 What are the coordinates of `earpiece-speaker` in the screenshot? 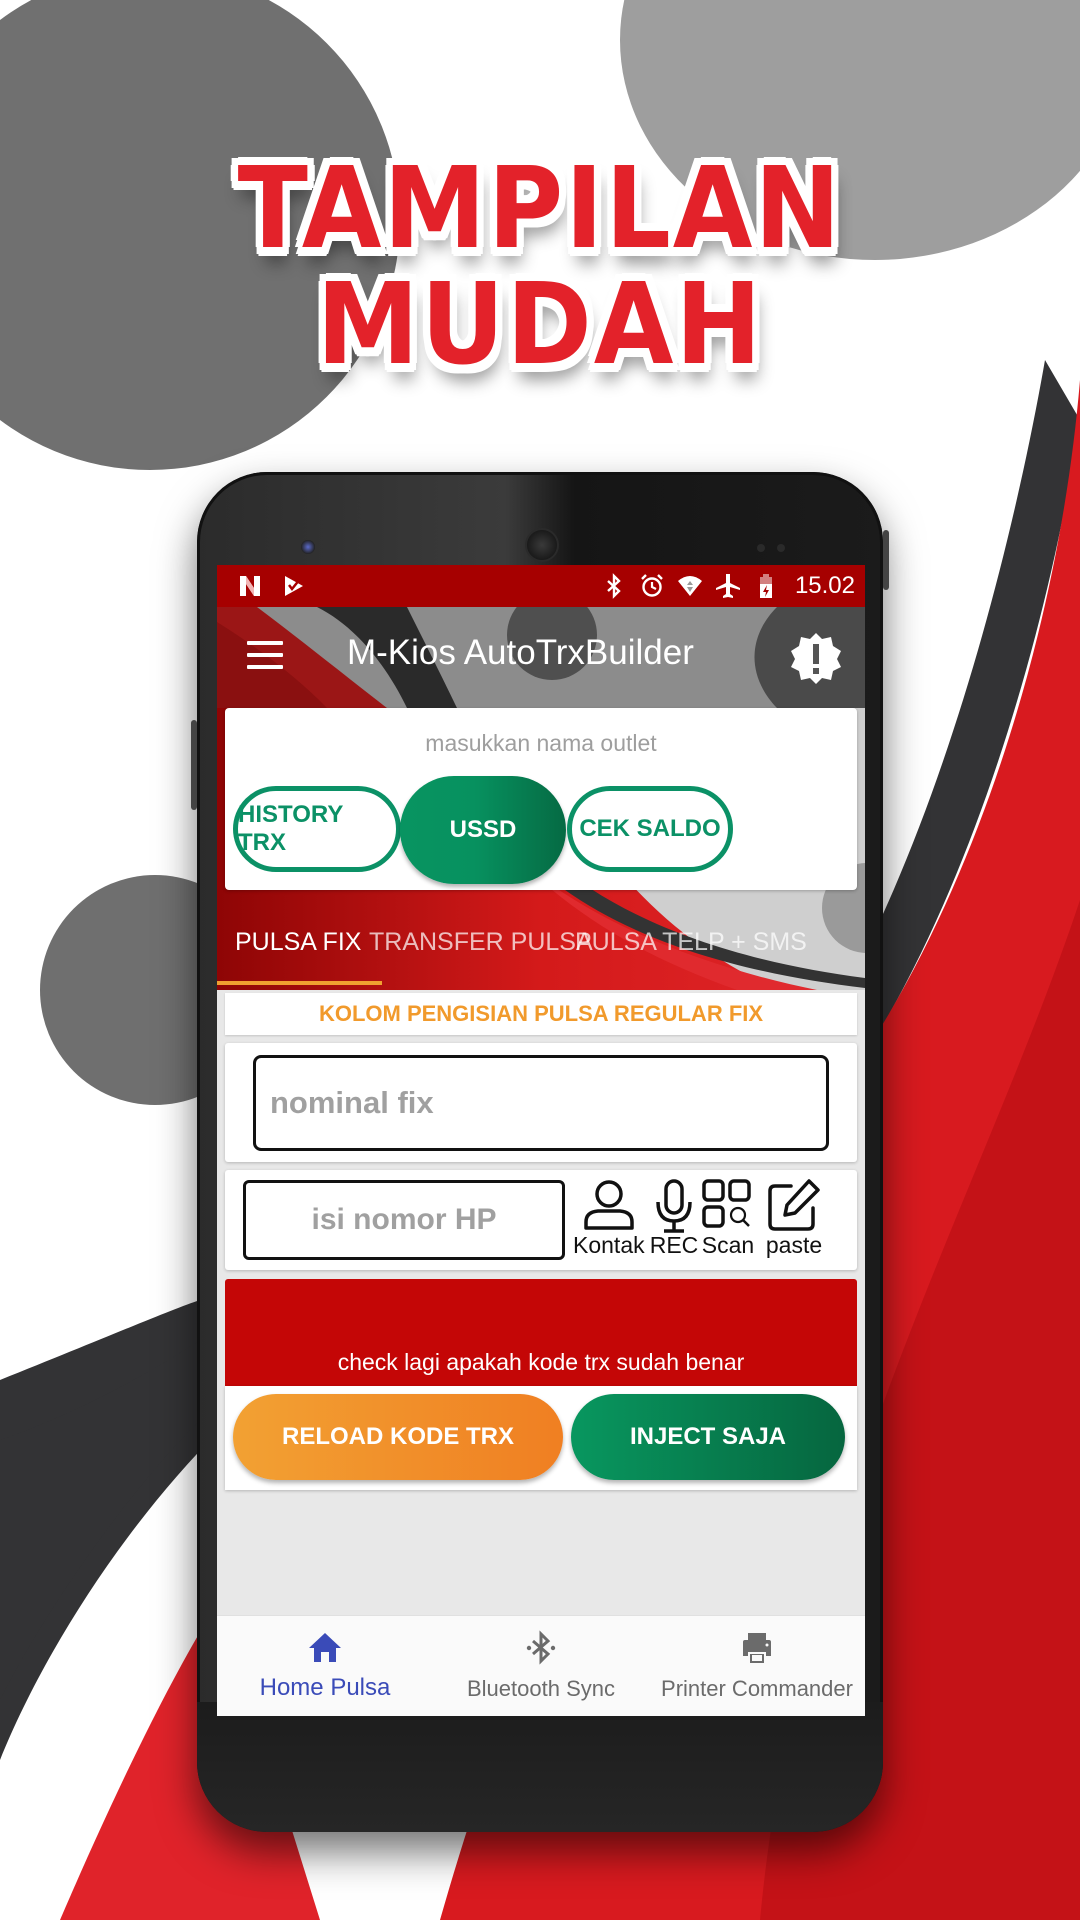 It's located at (542, 545).